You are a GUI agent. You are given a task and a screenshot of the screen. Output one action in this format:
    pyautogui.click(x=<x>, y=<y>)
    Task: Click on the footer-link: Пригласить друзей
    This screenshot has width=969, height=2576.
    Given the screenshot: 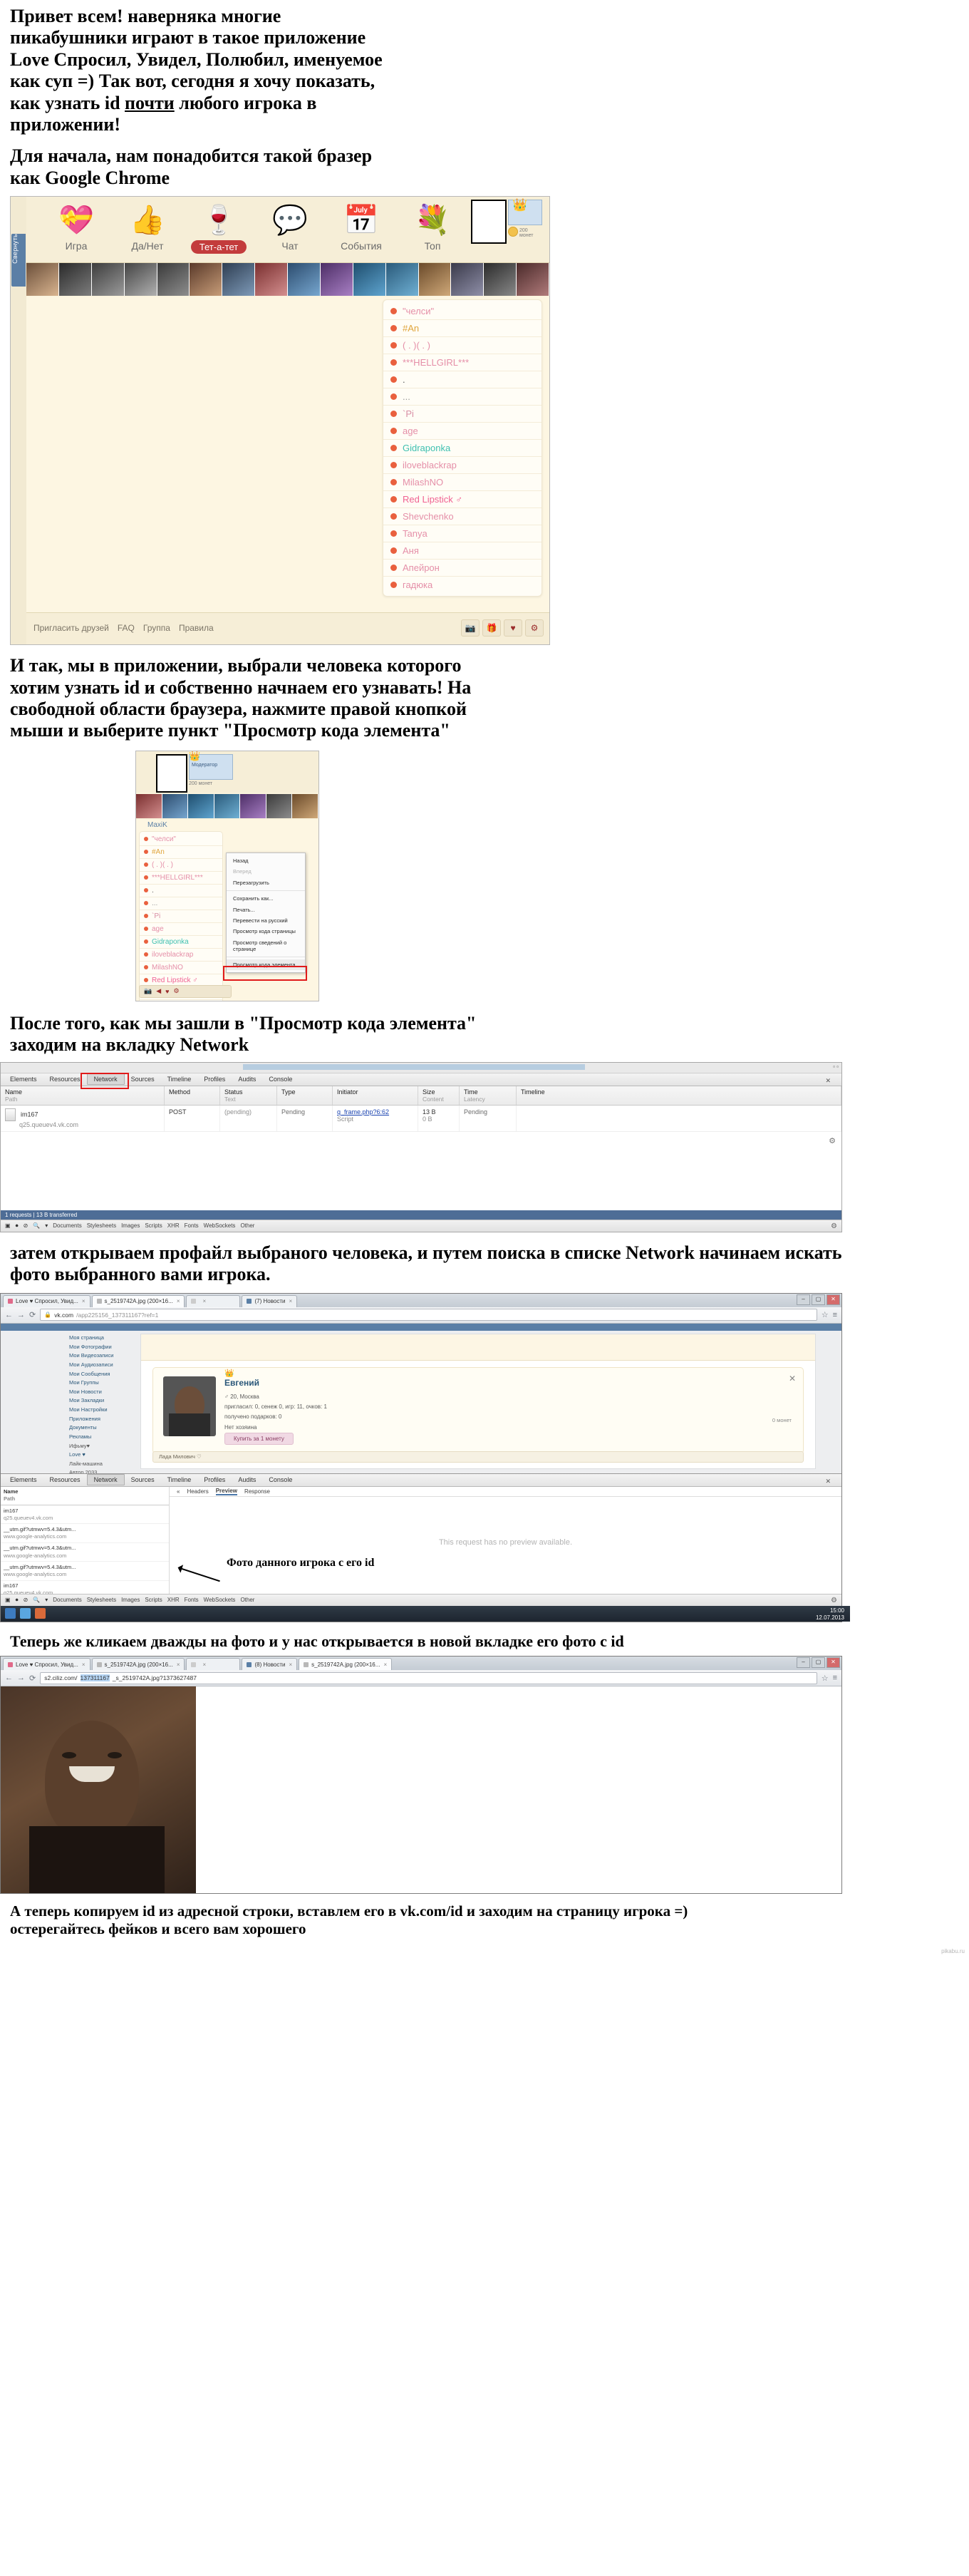 What is the action you would take?
    pyautogui.click(x=71, y=628)
    